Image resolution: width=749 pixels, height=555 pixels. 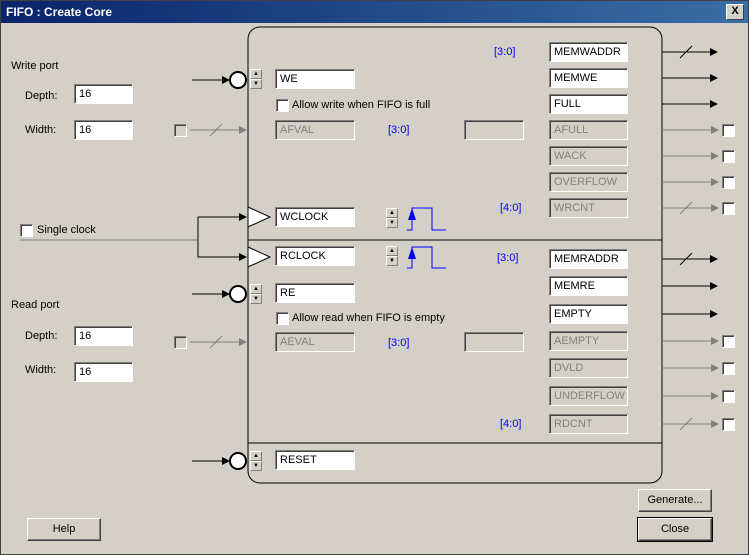 I want to click on read-width-label: Width:, so click(x=41, y=370).